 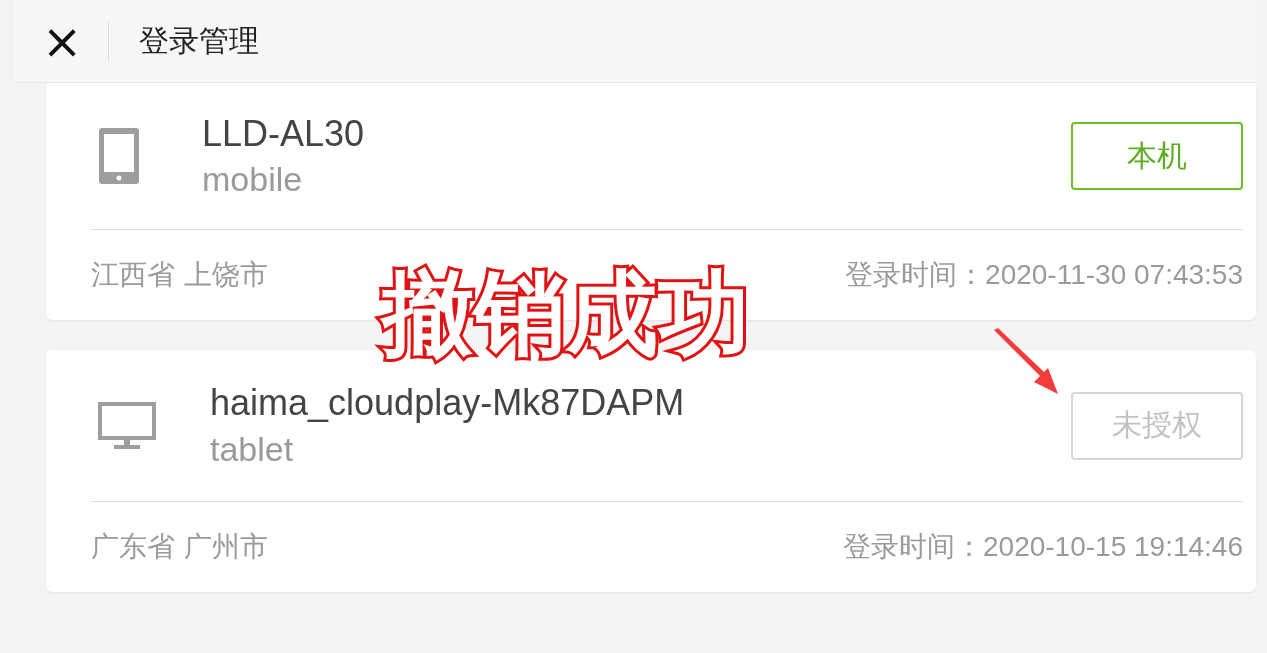 I want to click on device-name: haima_cloudplay-Mk87DAPM, so click(x=448, y=403).